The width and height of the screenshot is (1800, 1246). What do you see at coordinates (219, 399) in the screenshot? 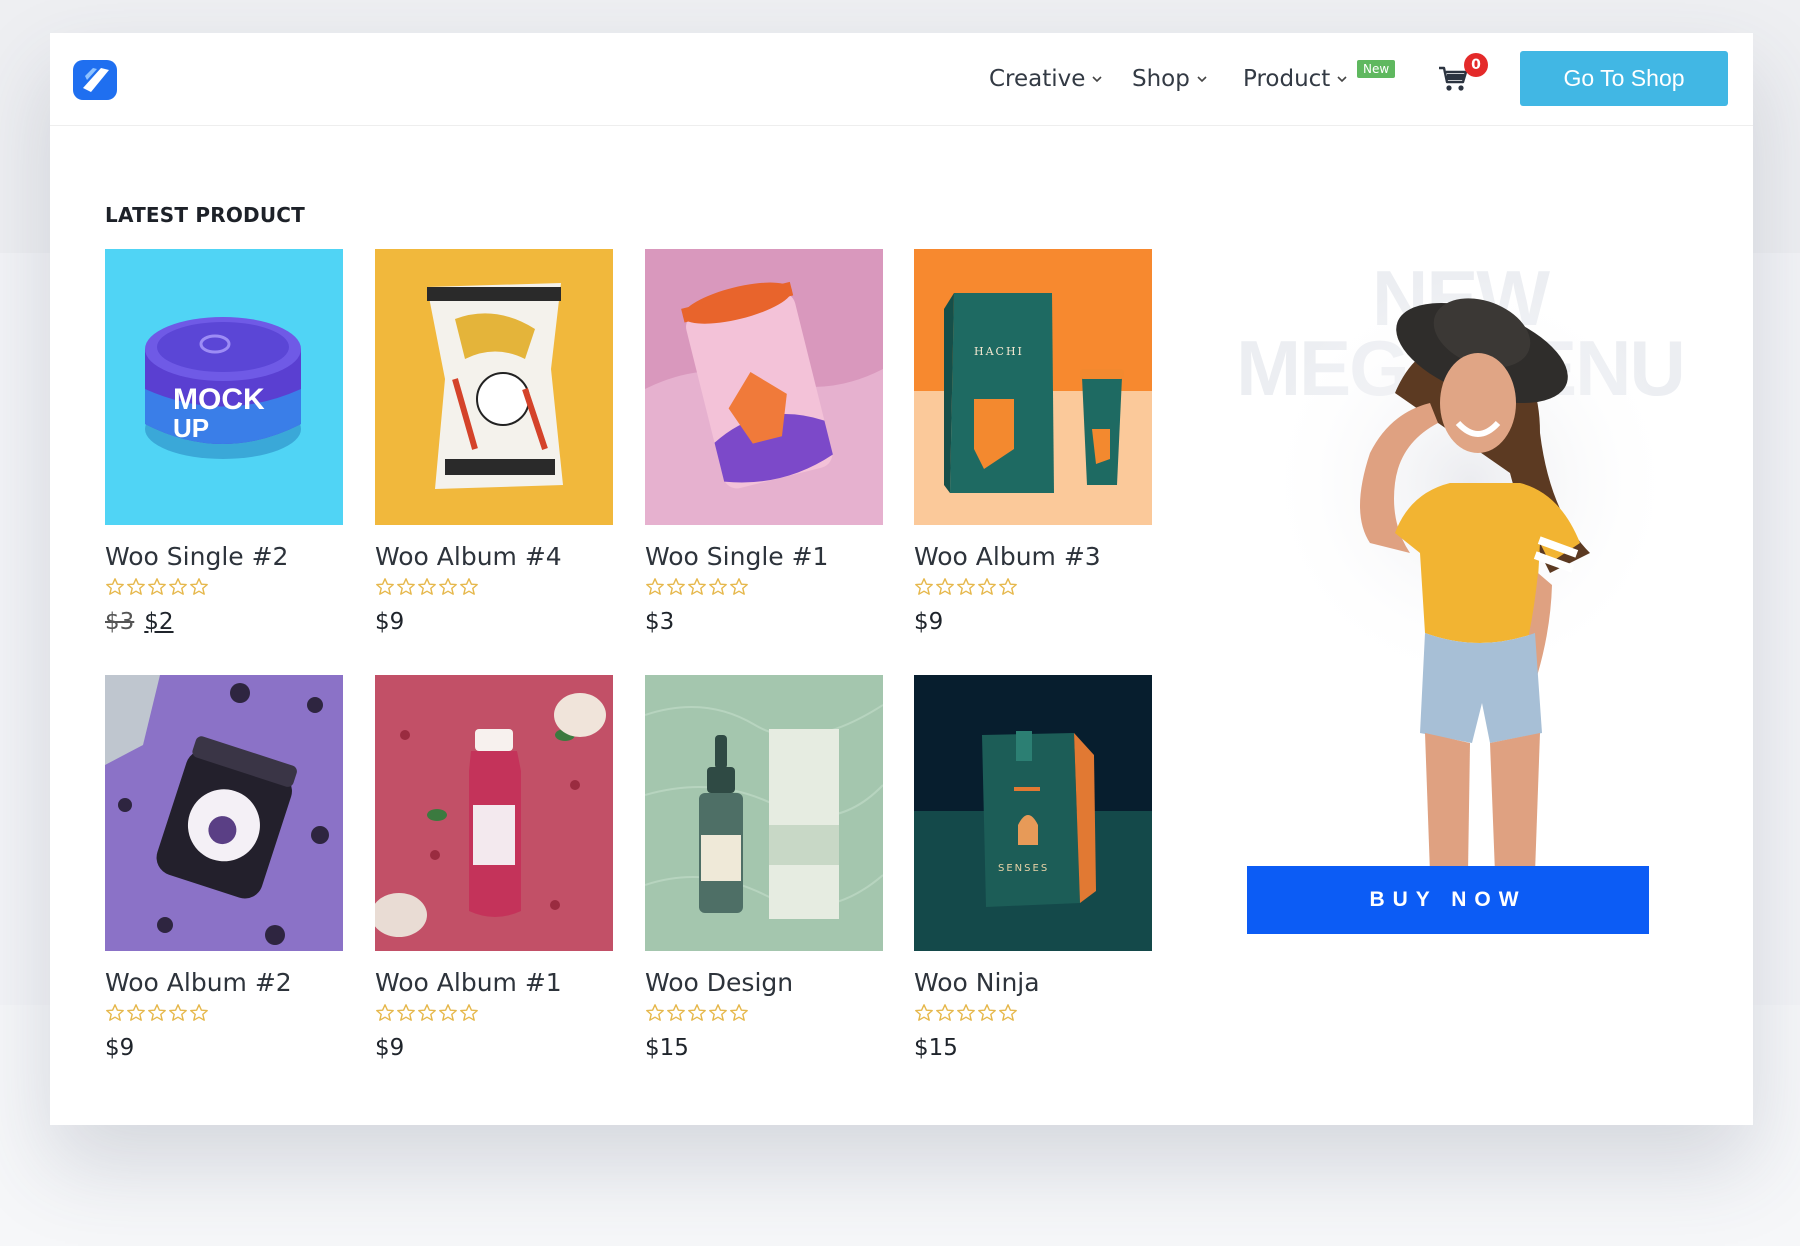
I see `svg-text: MOCK` at bounding box center [219, 399].